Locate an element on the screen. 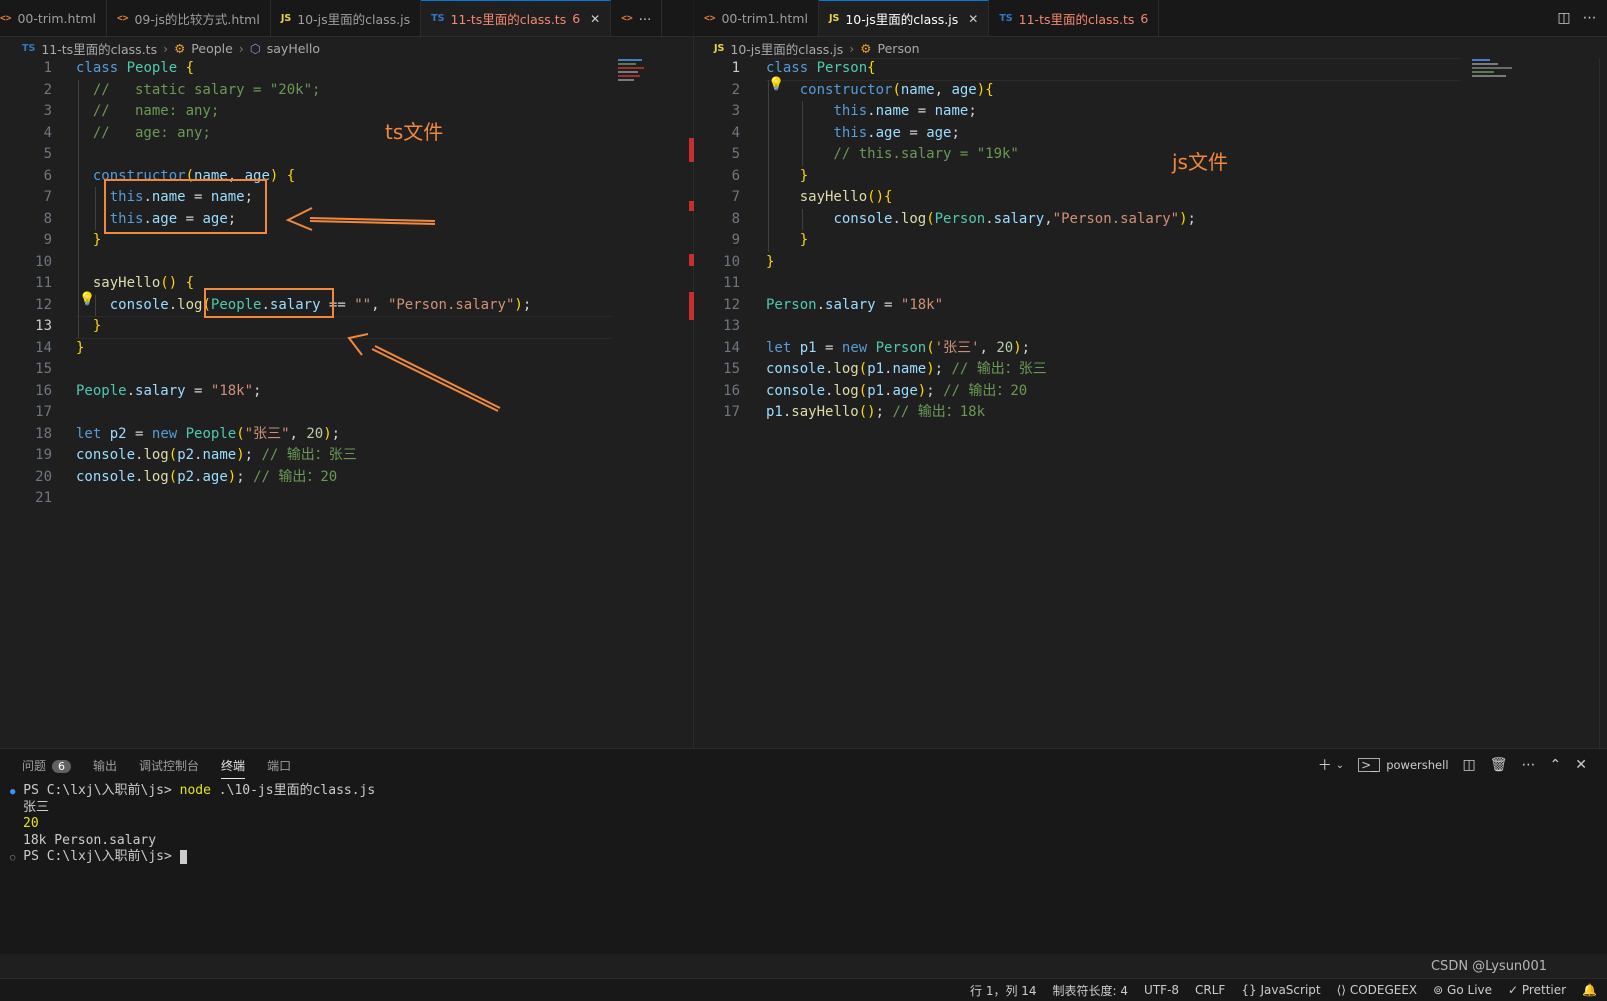 This screenshot has height=1001, width=1607. tab-09-js-html: <> 09-js的比较方式.html is located at coordinates (189, 18).